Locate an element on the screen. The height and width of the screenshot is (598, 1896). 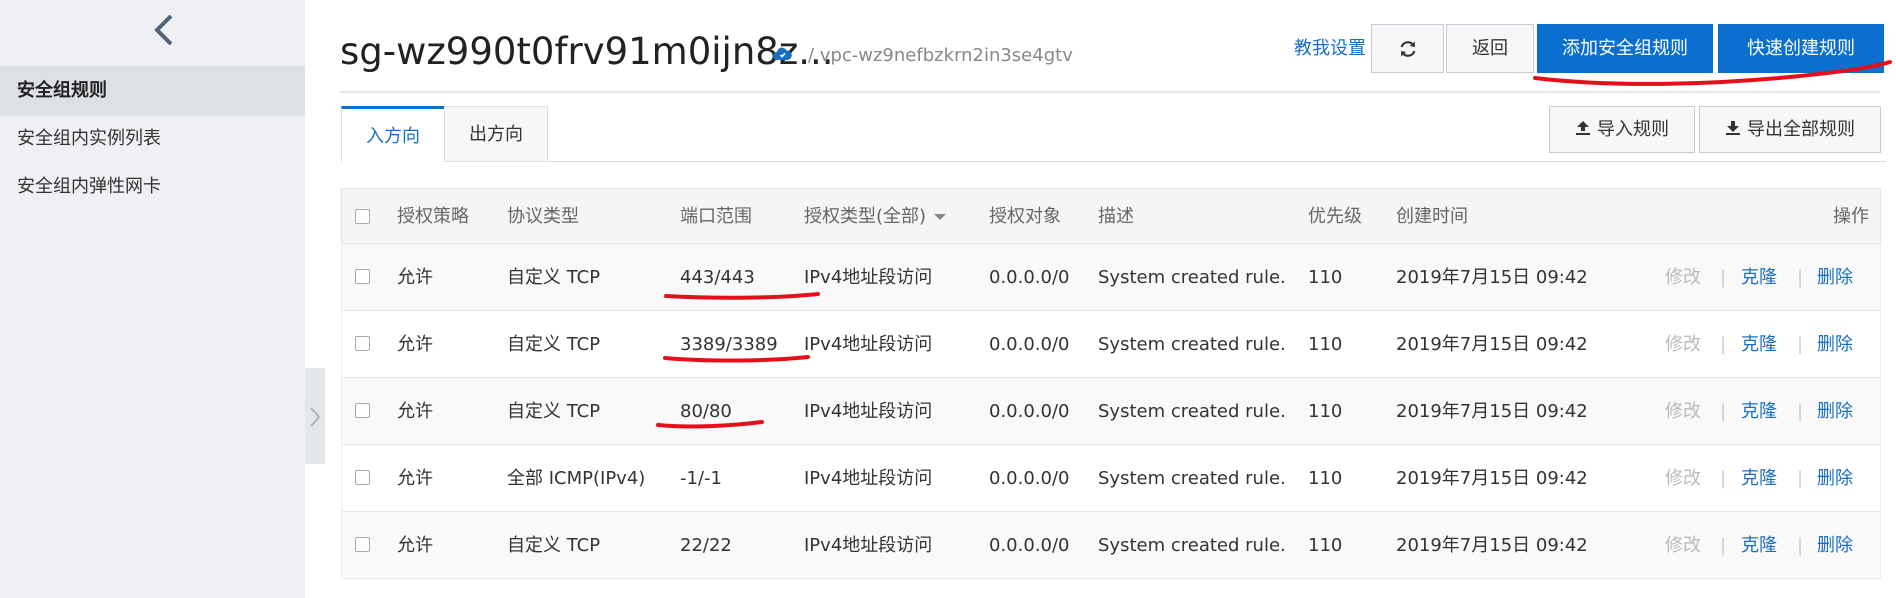
back-chevron-icon is located at coordinates (165, 30).